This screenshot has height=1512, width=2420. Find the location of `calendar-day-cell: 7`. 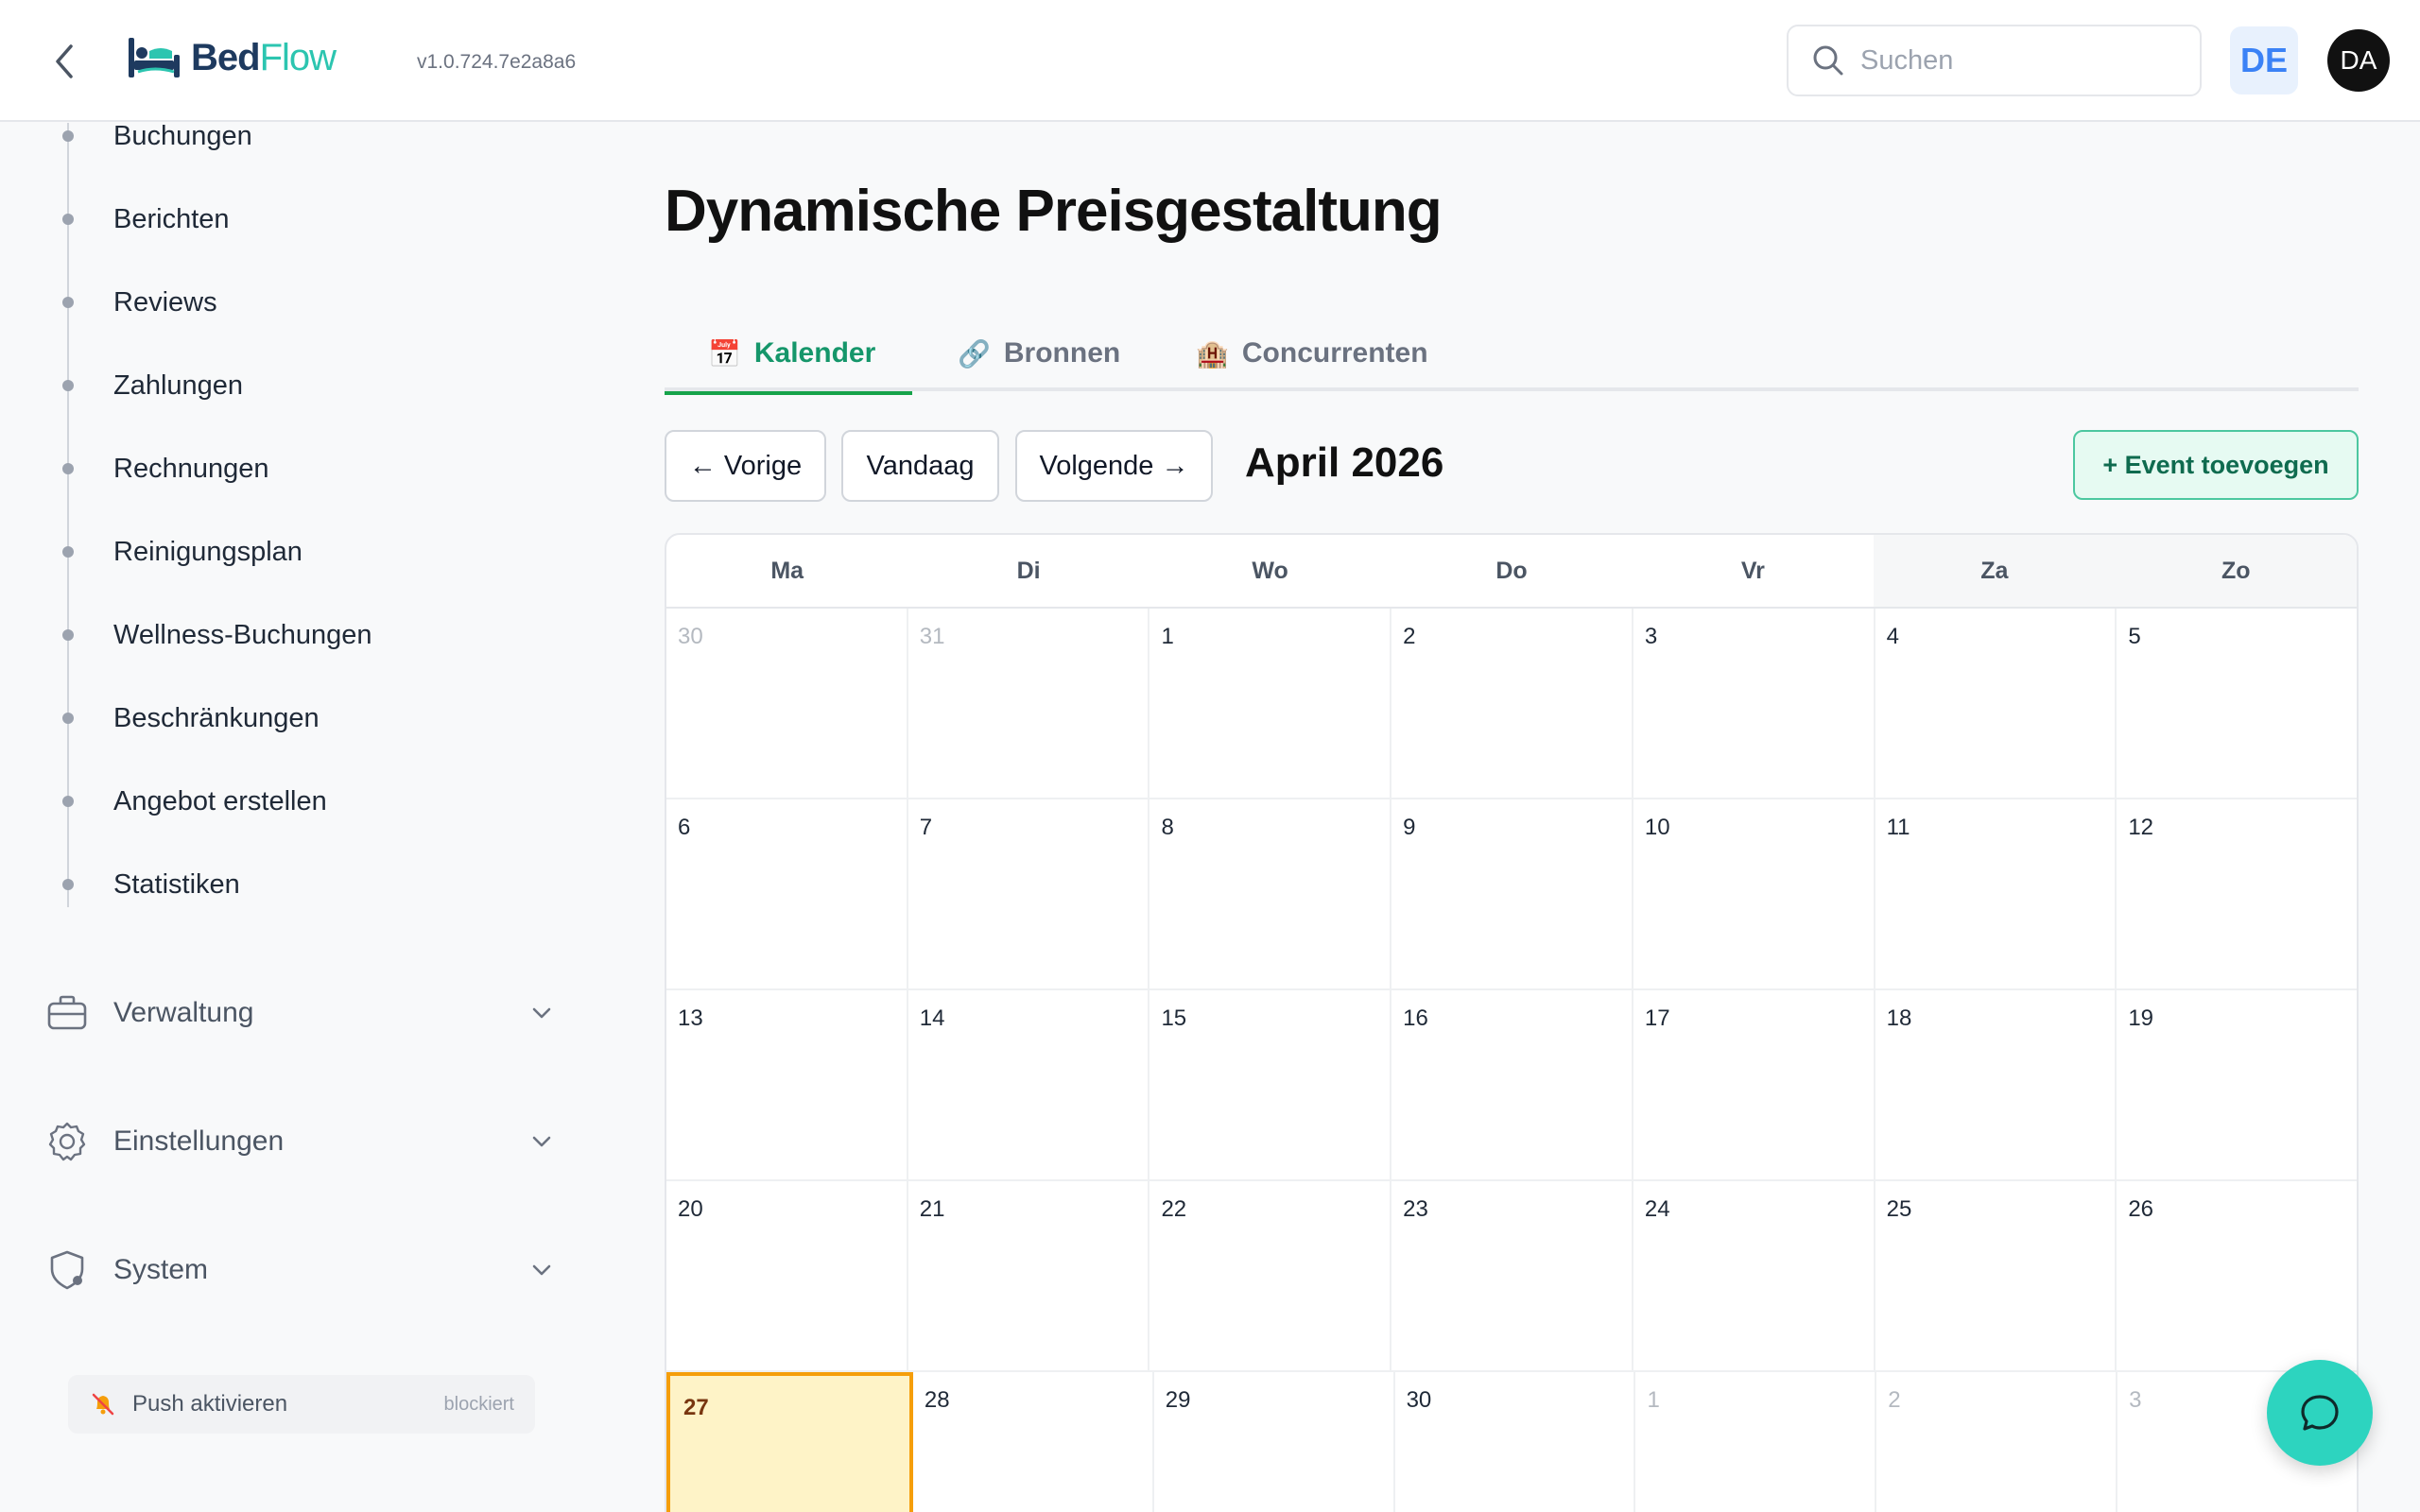

calendar-day-cell: 7 is located at coordinates (1029, 893).